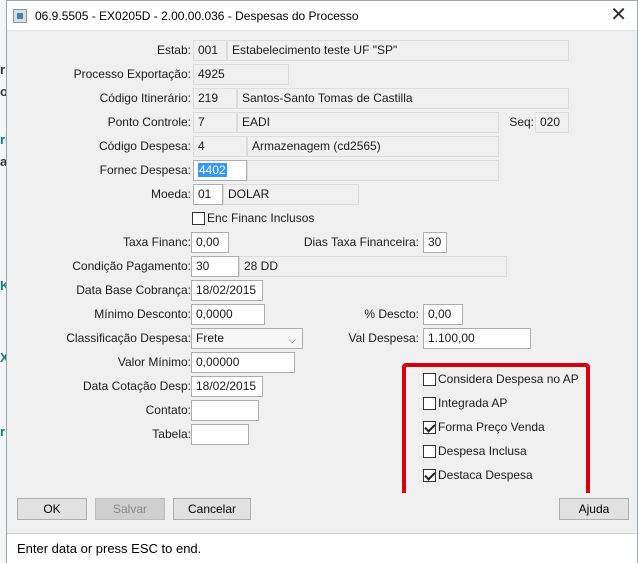 The height and width of the screenshot is (563, 638). What do you see at coordinates (383, 338) in the screenshot?
I see `val-despesa-label: Val Despesa:` at bounding box center [383, 338].